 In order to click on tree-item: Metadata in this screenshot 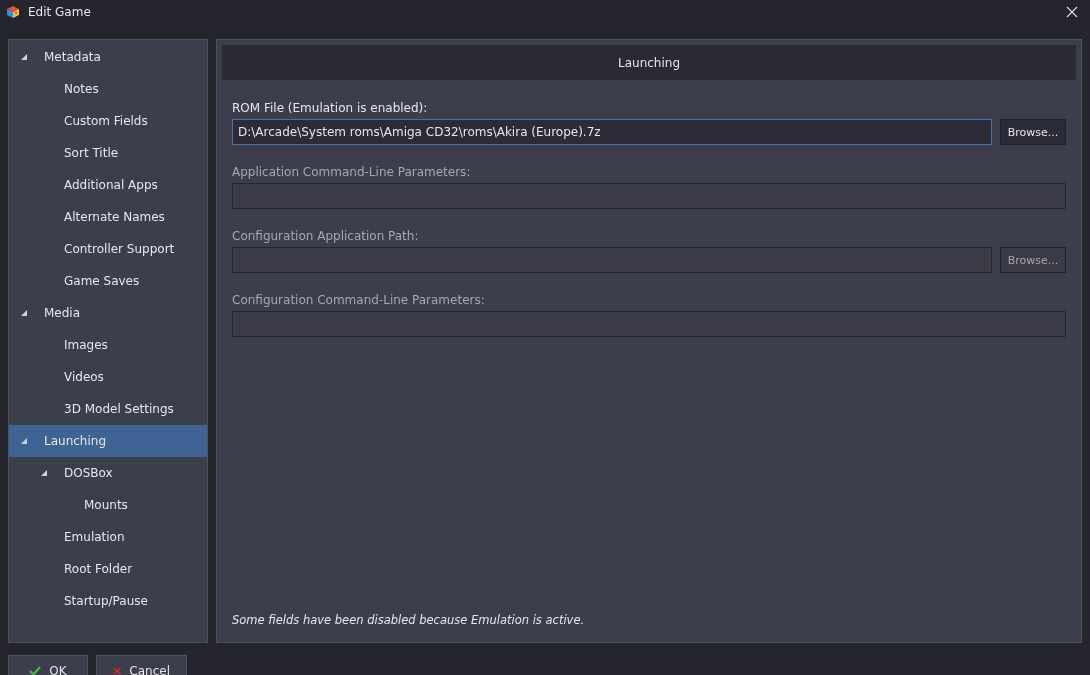, I will do `click(108, 57)`.